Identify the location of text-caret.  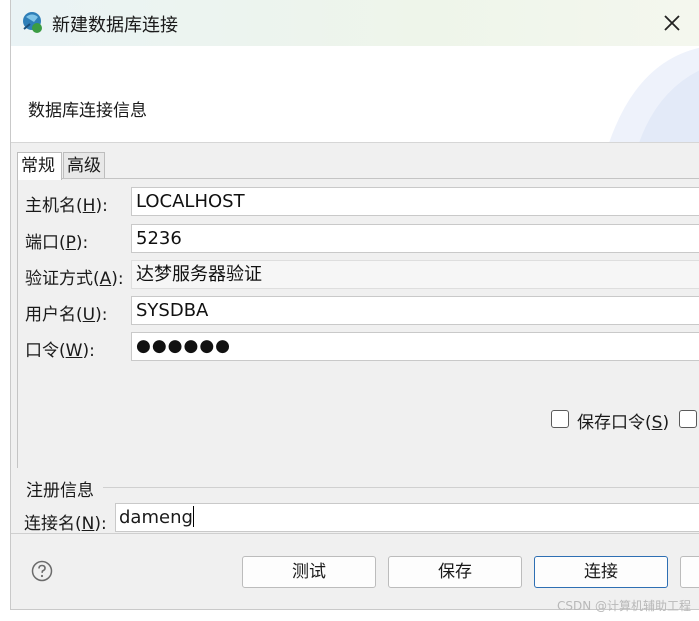
(193, 516).